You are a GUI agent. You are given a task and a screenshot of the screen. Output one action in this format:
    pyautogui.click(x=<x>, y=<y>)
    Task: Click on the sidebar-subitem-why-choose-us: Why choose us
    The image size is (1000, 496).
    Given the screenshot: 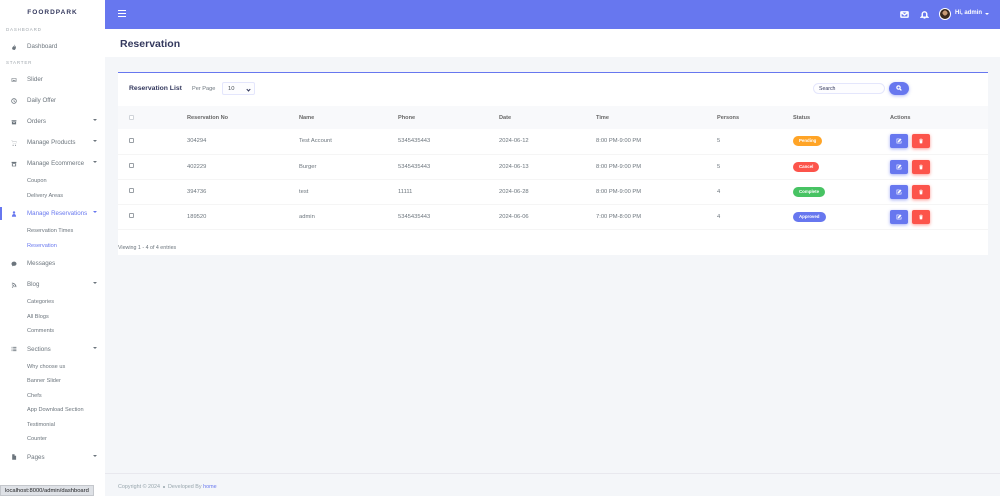 What is the action you would take?
    pyautogui.click(x=52, y=367)
    